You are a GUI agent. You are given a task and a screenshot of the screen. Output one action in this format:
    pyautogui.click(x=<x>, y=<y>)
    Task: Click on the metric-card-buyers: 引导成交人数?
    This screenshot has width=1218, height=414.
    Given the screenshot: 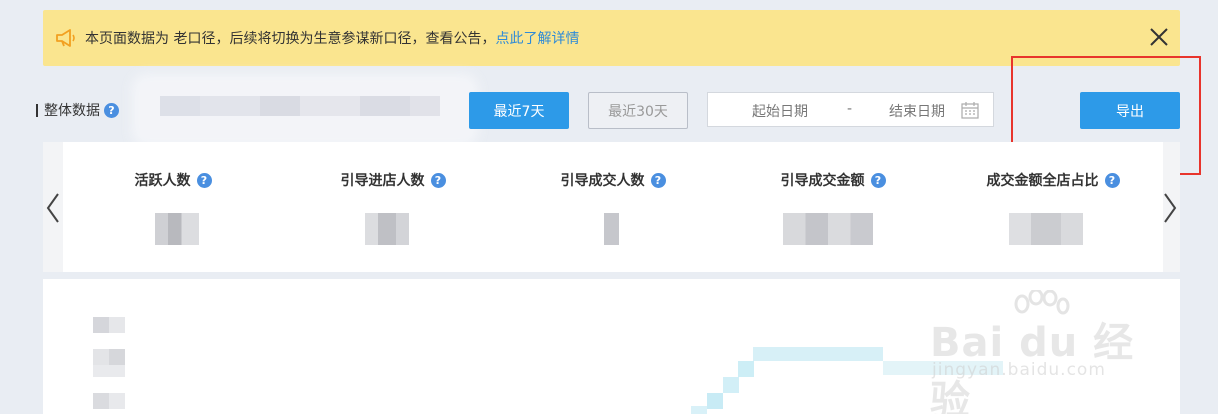 What is the action you would take?
    pyautogui.click(x=613, y=207)
    